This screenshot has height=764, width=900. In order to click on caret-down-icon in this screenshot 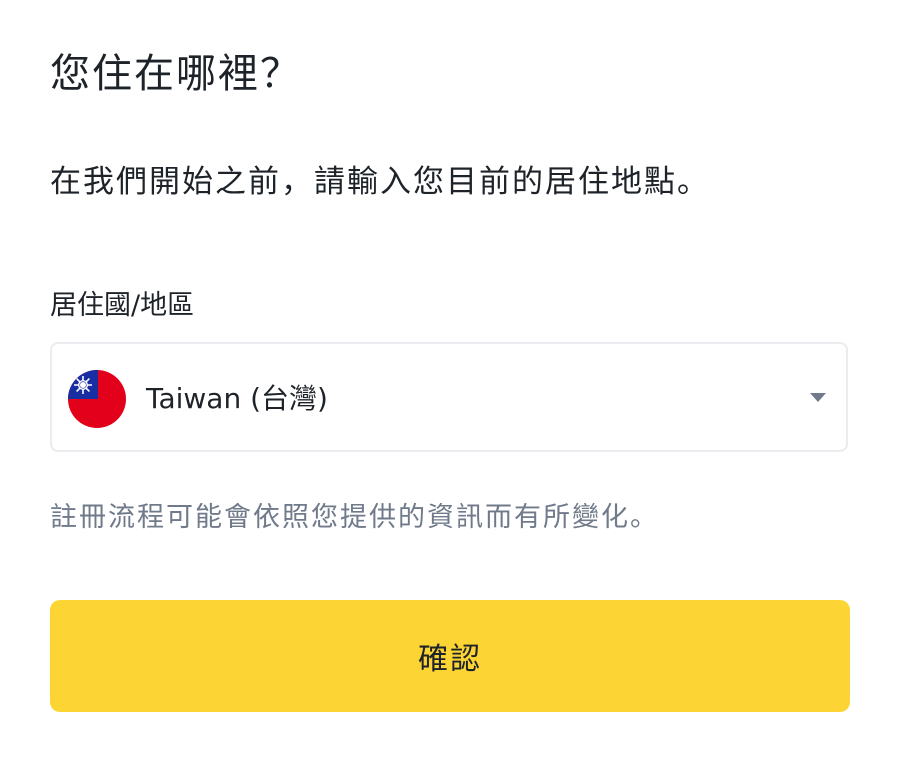, I will do `click(818, 397)`.